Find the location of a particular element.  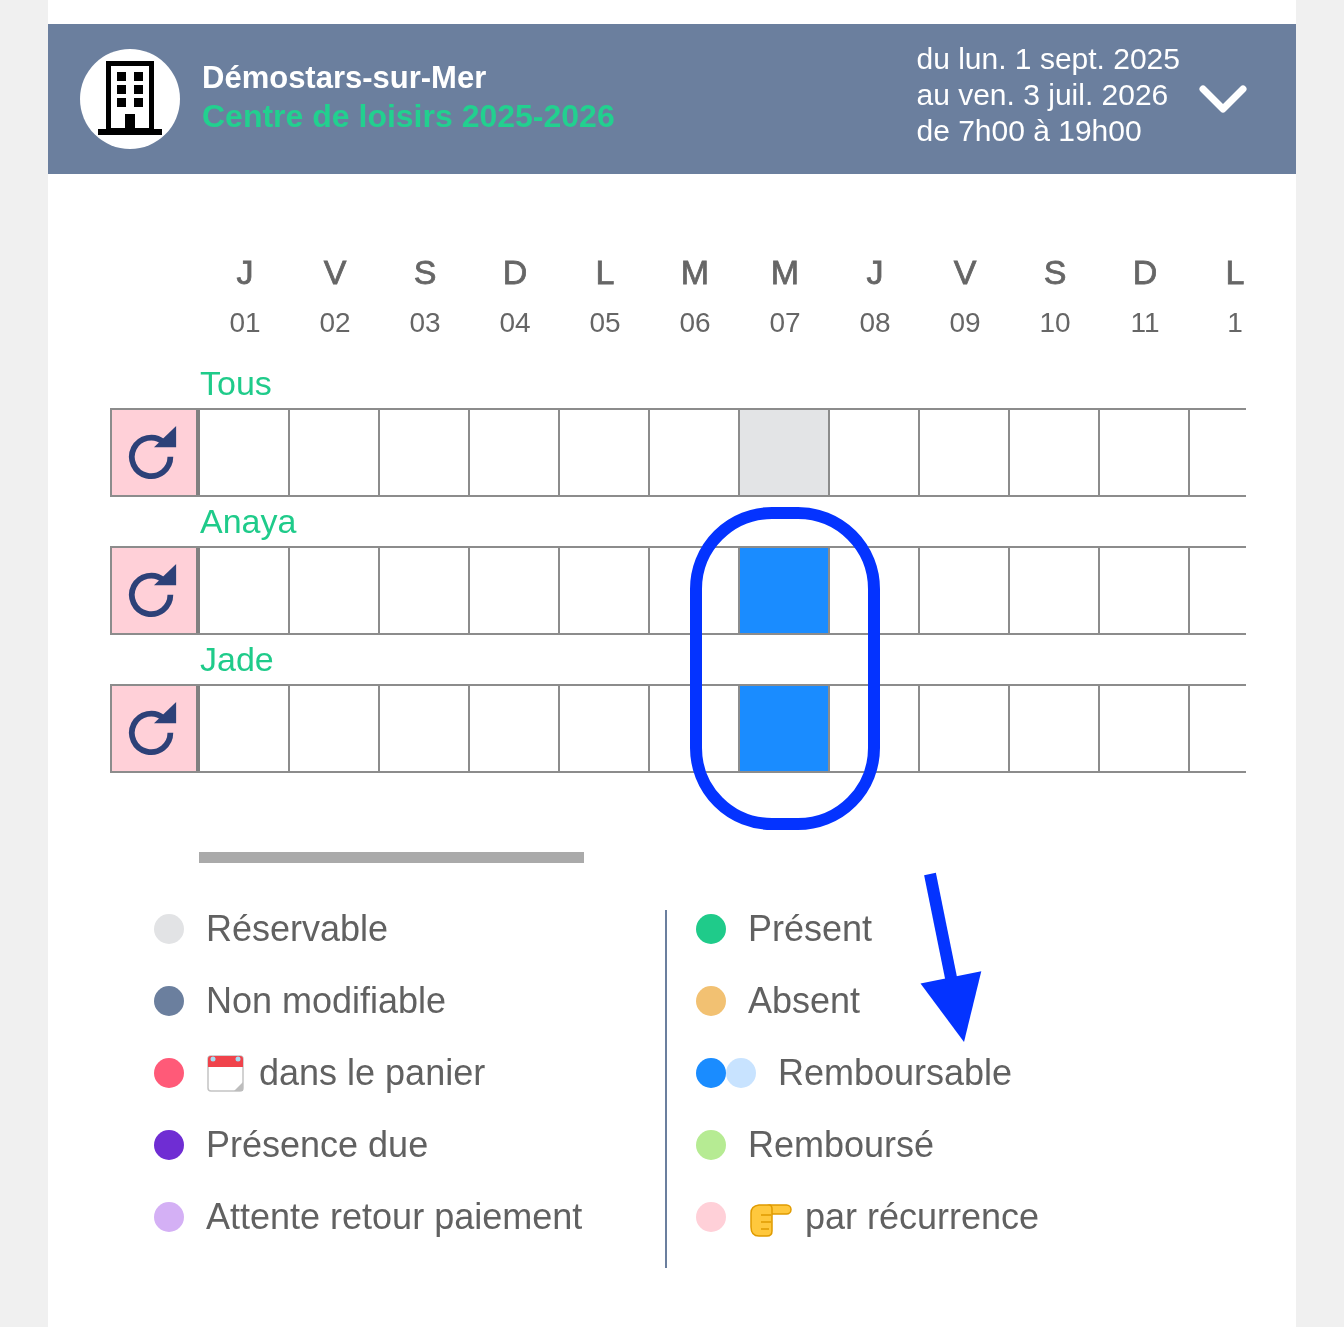

legend-label: dans le panier is located at coordinates (372, 1073).